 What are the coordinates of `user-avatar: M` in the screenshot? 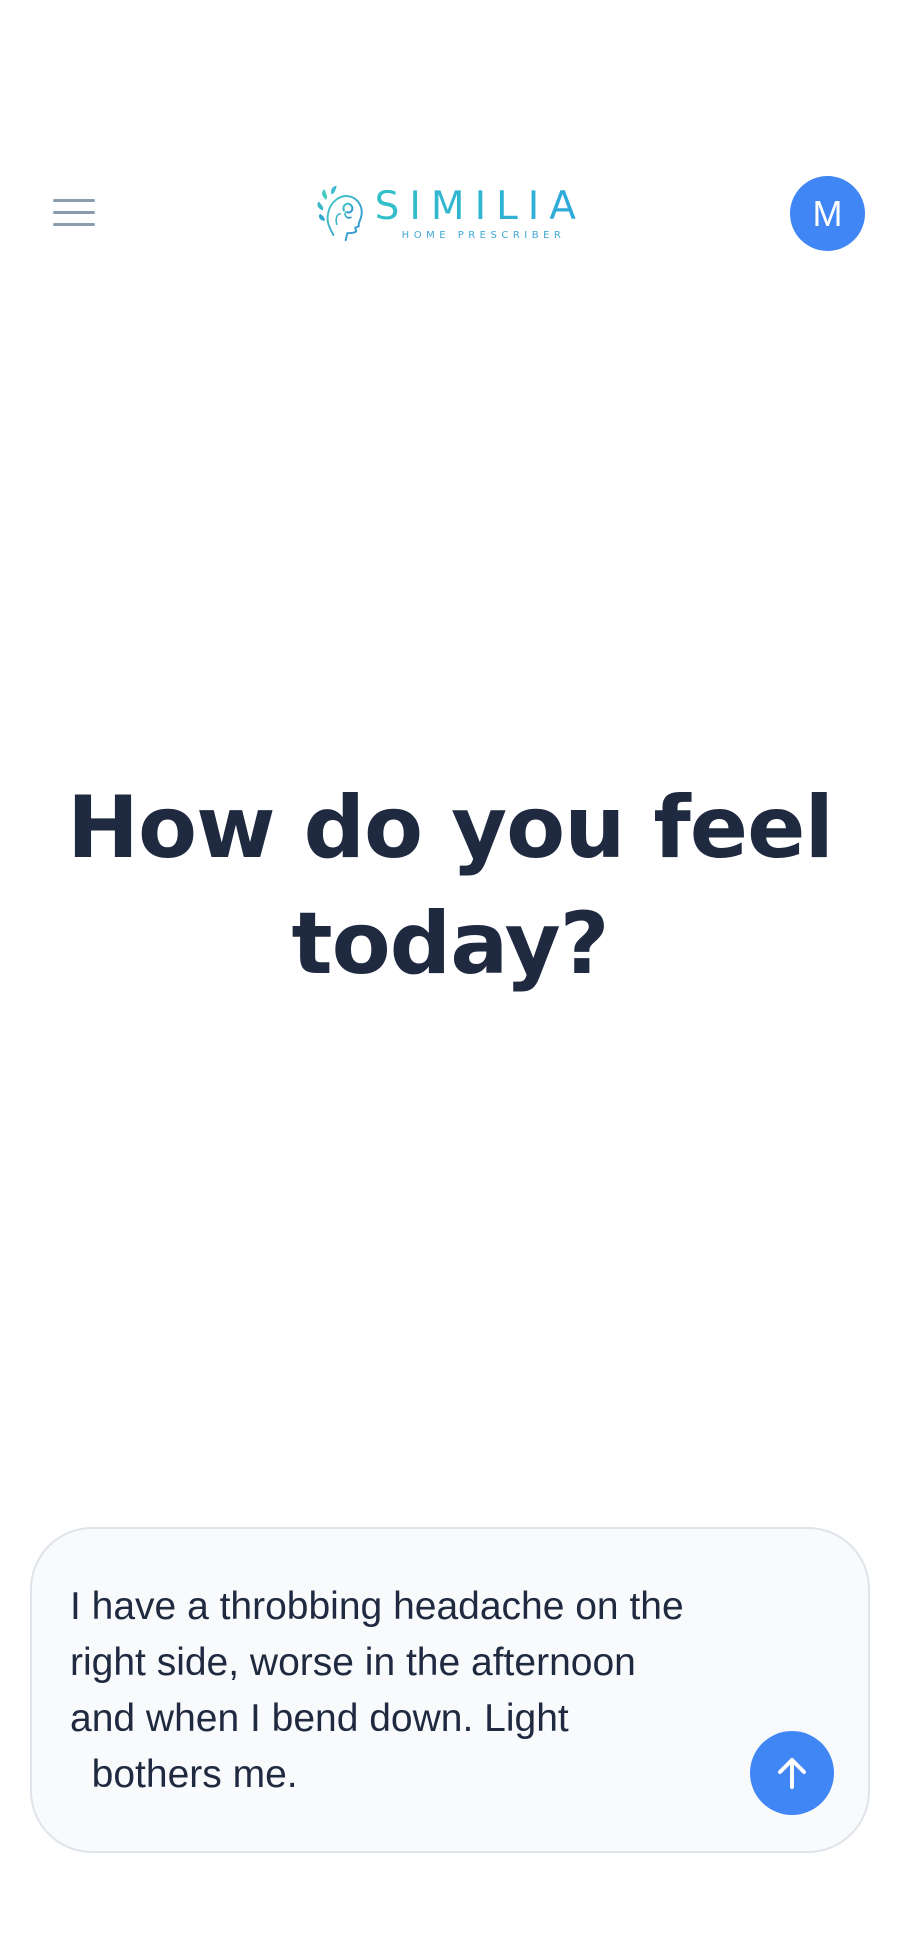 It's located at (827, 213).